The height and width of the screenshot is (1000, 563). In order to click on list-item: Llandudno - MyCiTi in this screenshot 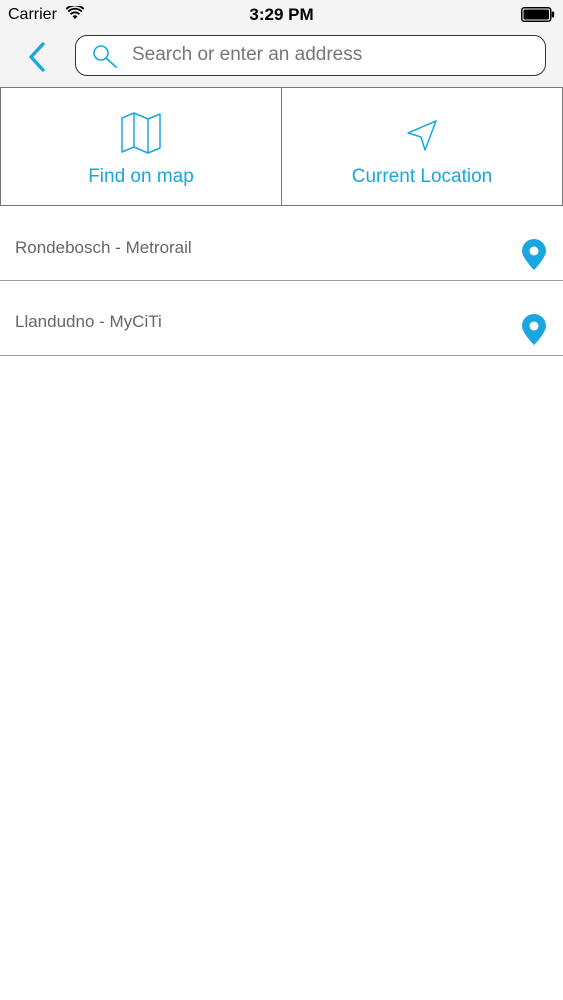, I will do `click(281, 318)`.